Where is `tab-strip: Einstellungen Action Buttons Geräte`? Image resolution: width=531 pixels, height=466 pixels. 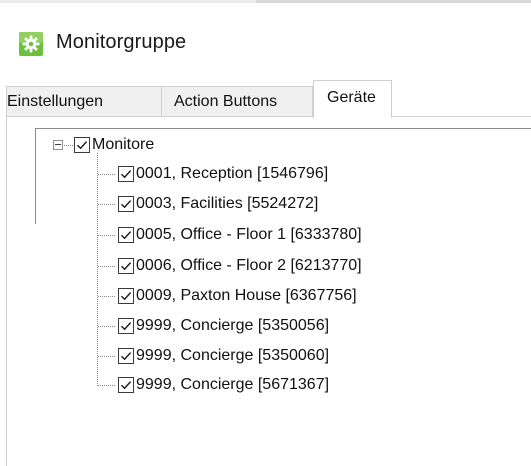
tab-strip: Einstellungen Action Buttons Geräte is located at coordinates (265, 99).